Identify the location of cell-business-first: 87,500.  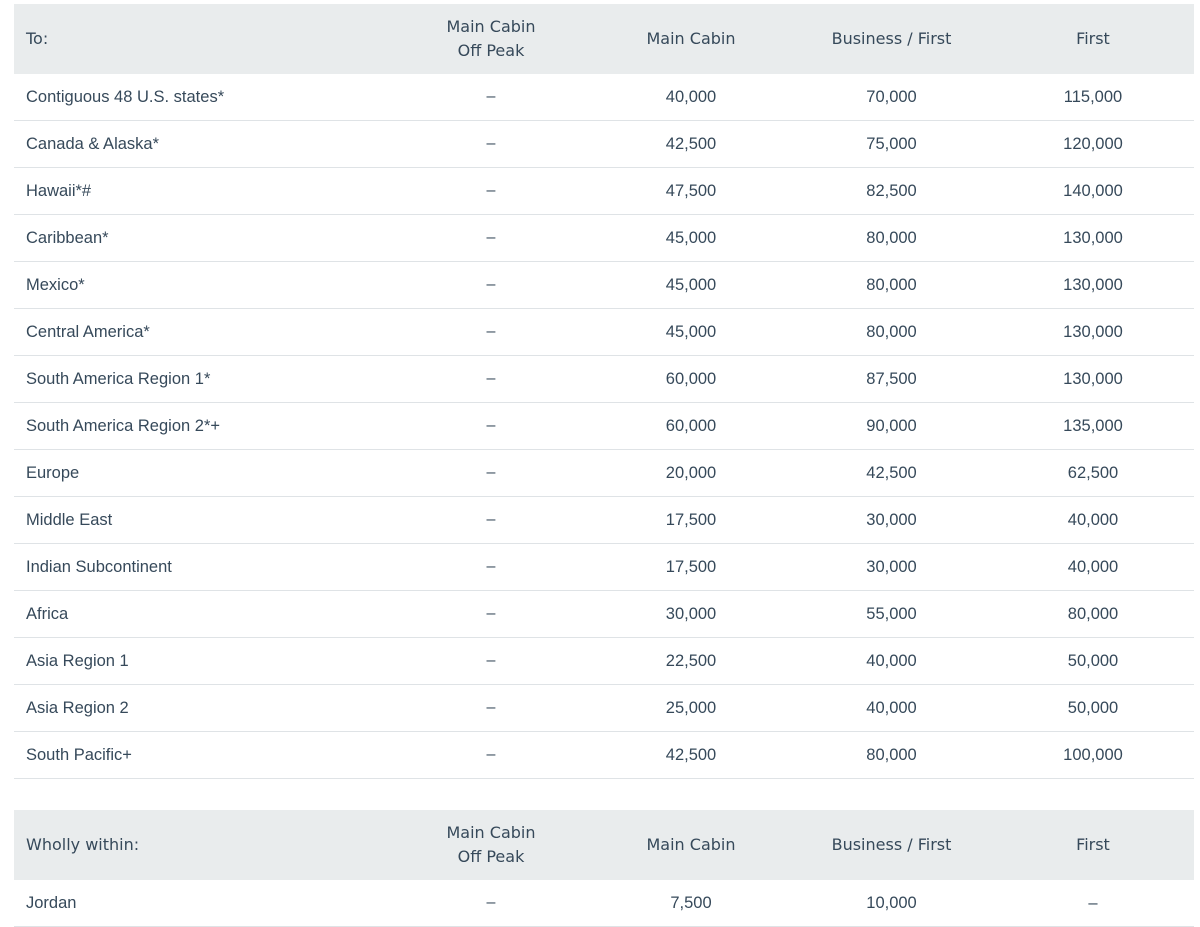
(891, 379).